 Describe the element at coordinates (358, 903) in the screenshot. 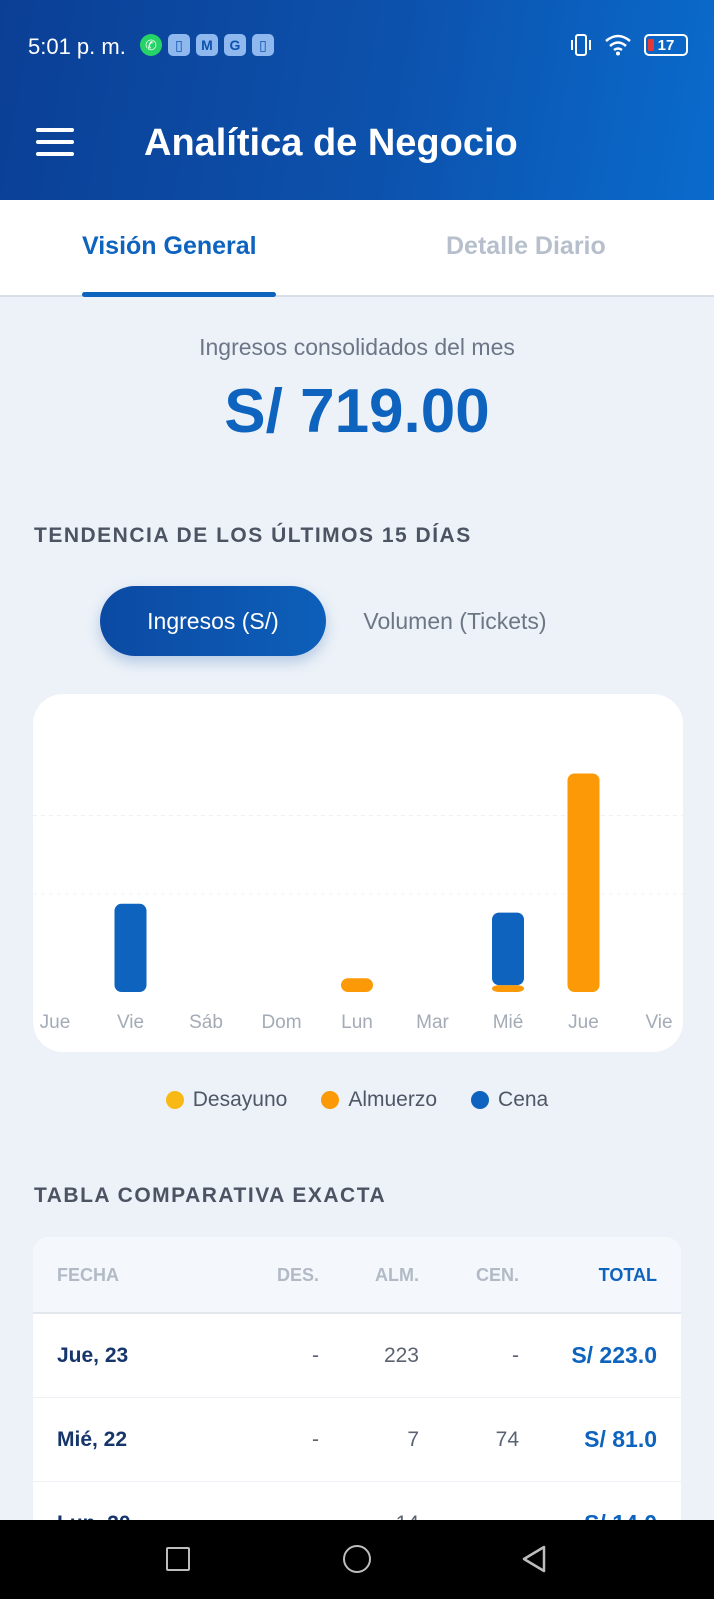

I see `stacked-bar-chart: Jue Vie Sáb Dom Lun Mar Mié Jue Vie` at that location.